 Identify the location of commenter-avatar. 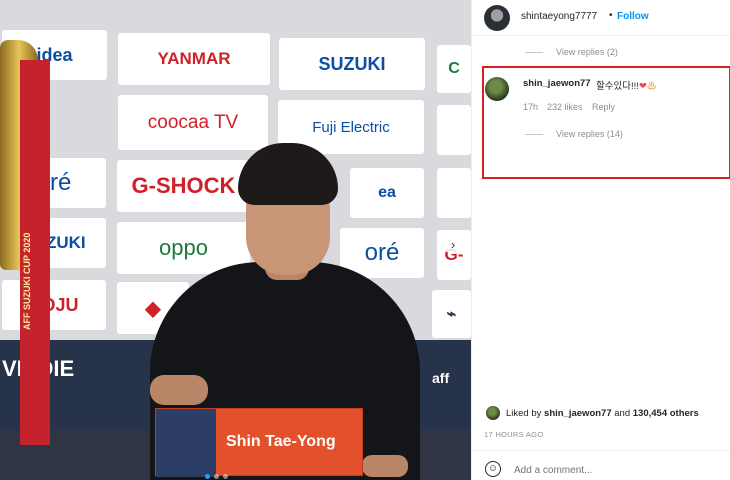
(497, 89).